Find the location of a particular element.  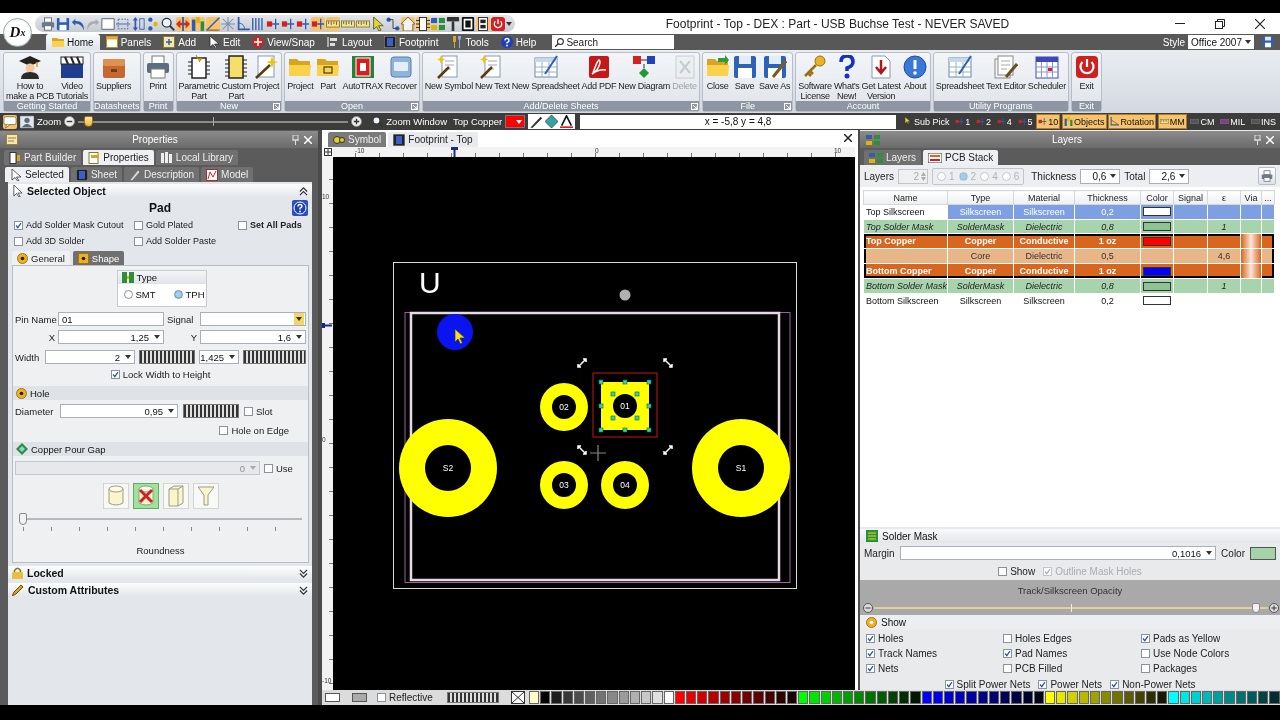

status-toggle: 1 is located at coordinates (963, 121).